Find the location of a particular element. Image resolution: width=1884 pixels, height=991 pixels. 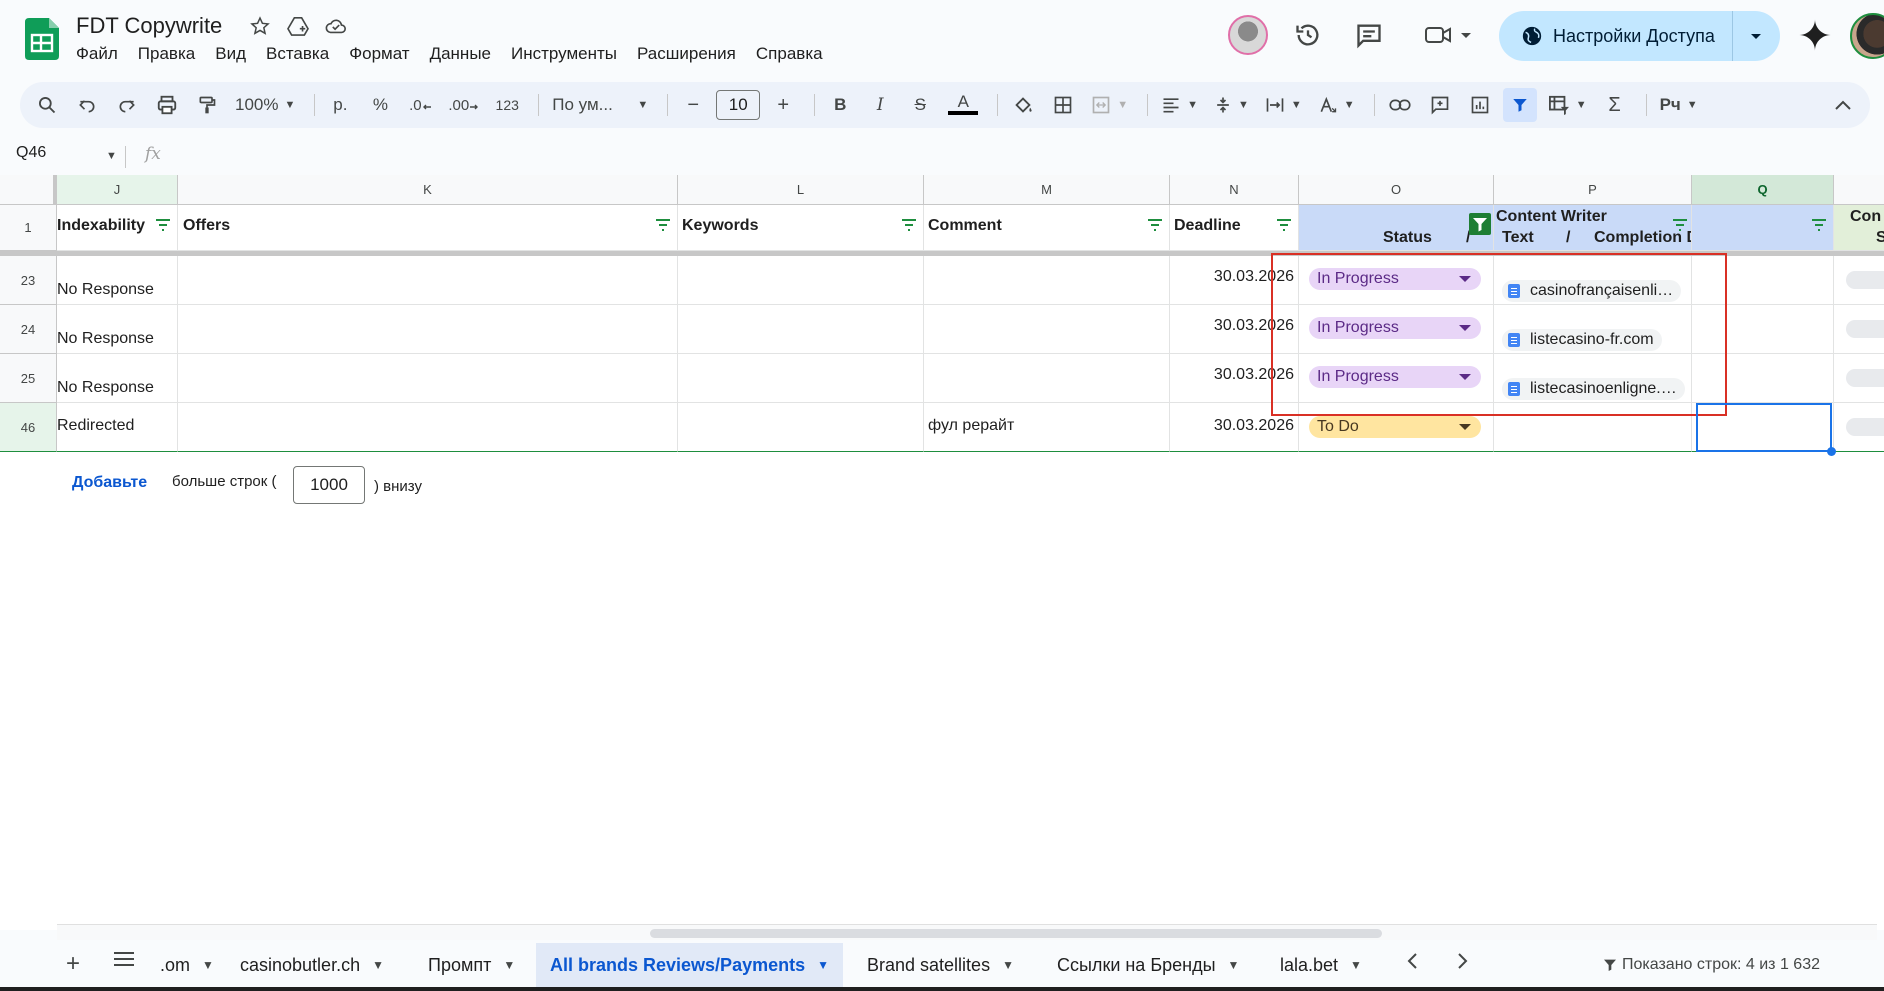

cell-comment: фул рерайт is located at coordinates (1047, 427).